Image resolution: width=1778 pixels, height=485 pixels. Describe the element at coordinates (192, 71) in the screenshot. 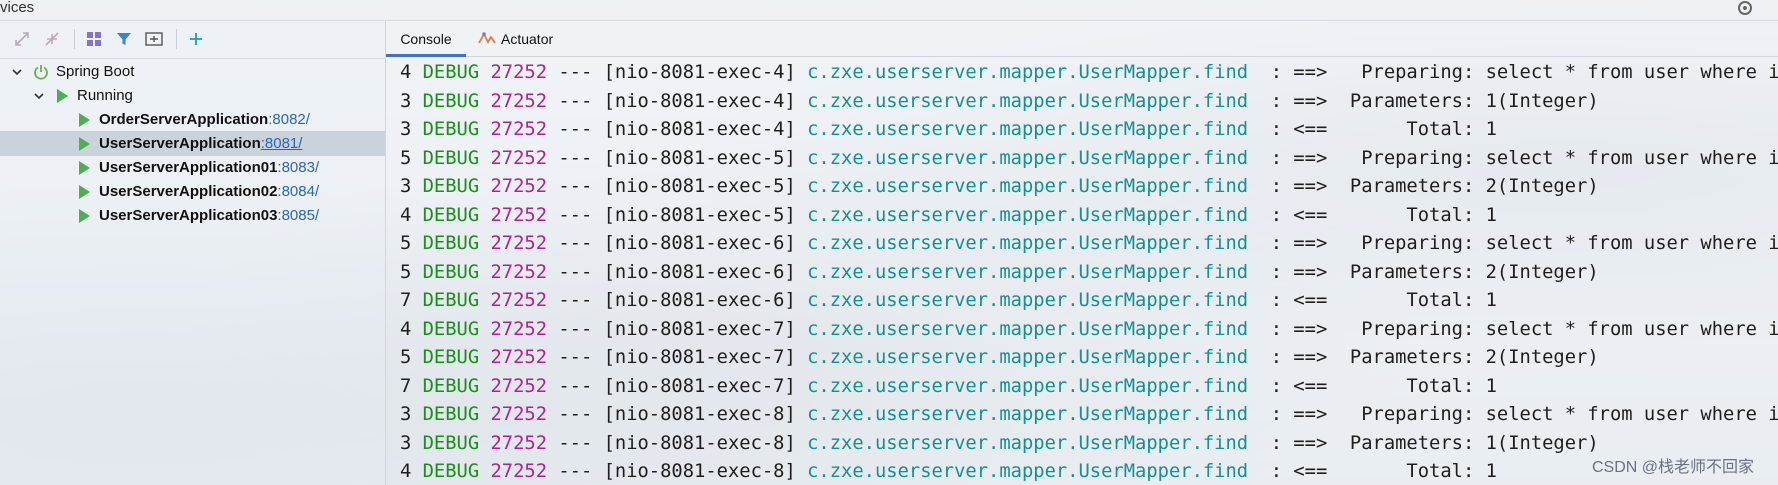

I see `tree-node-spring-boot: Spring Boot` at that location.